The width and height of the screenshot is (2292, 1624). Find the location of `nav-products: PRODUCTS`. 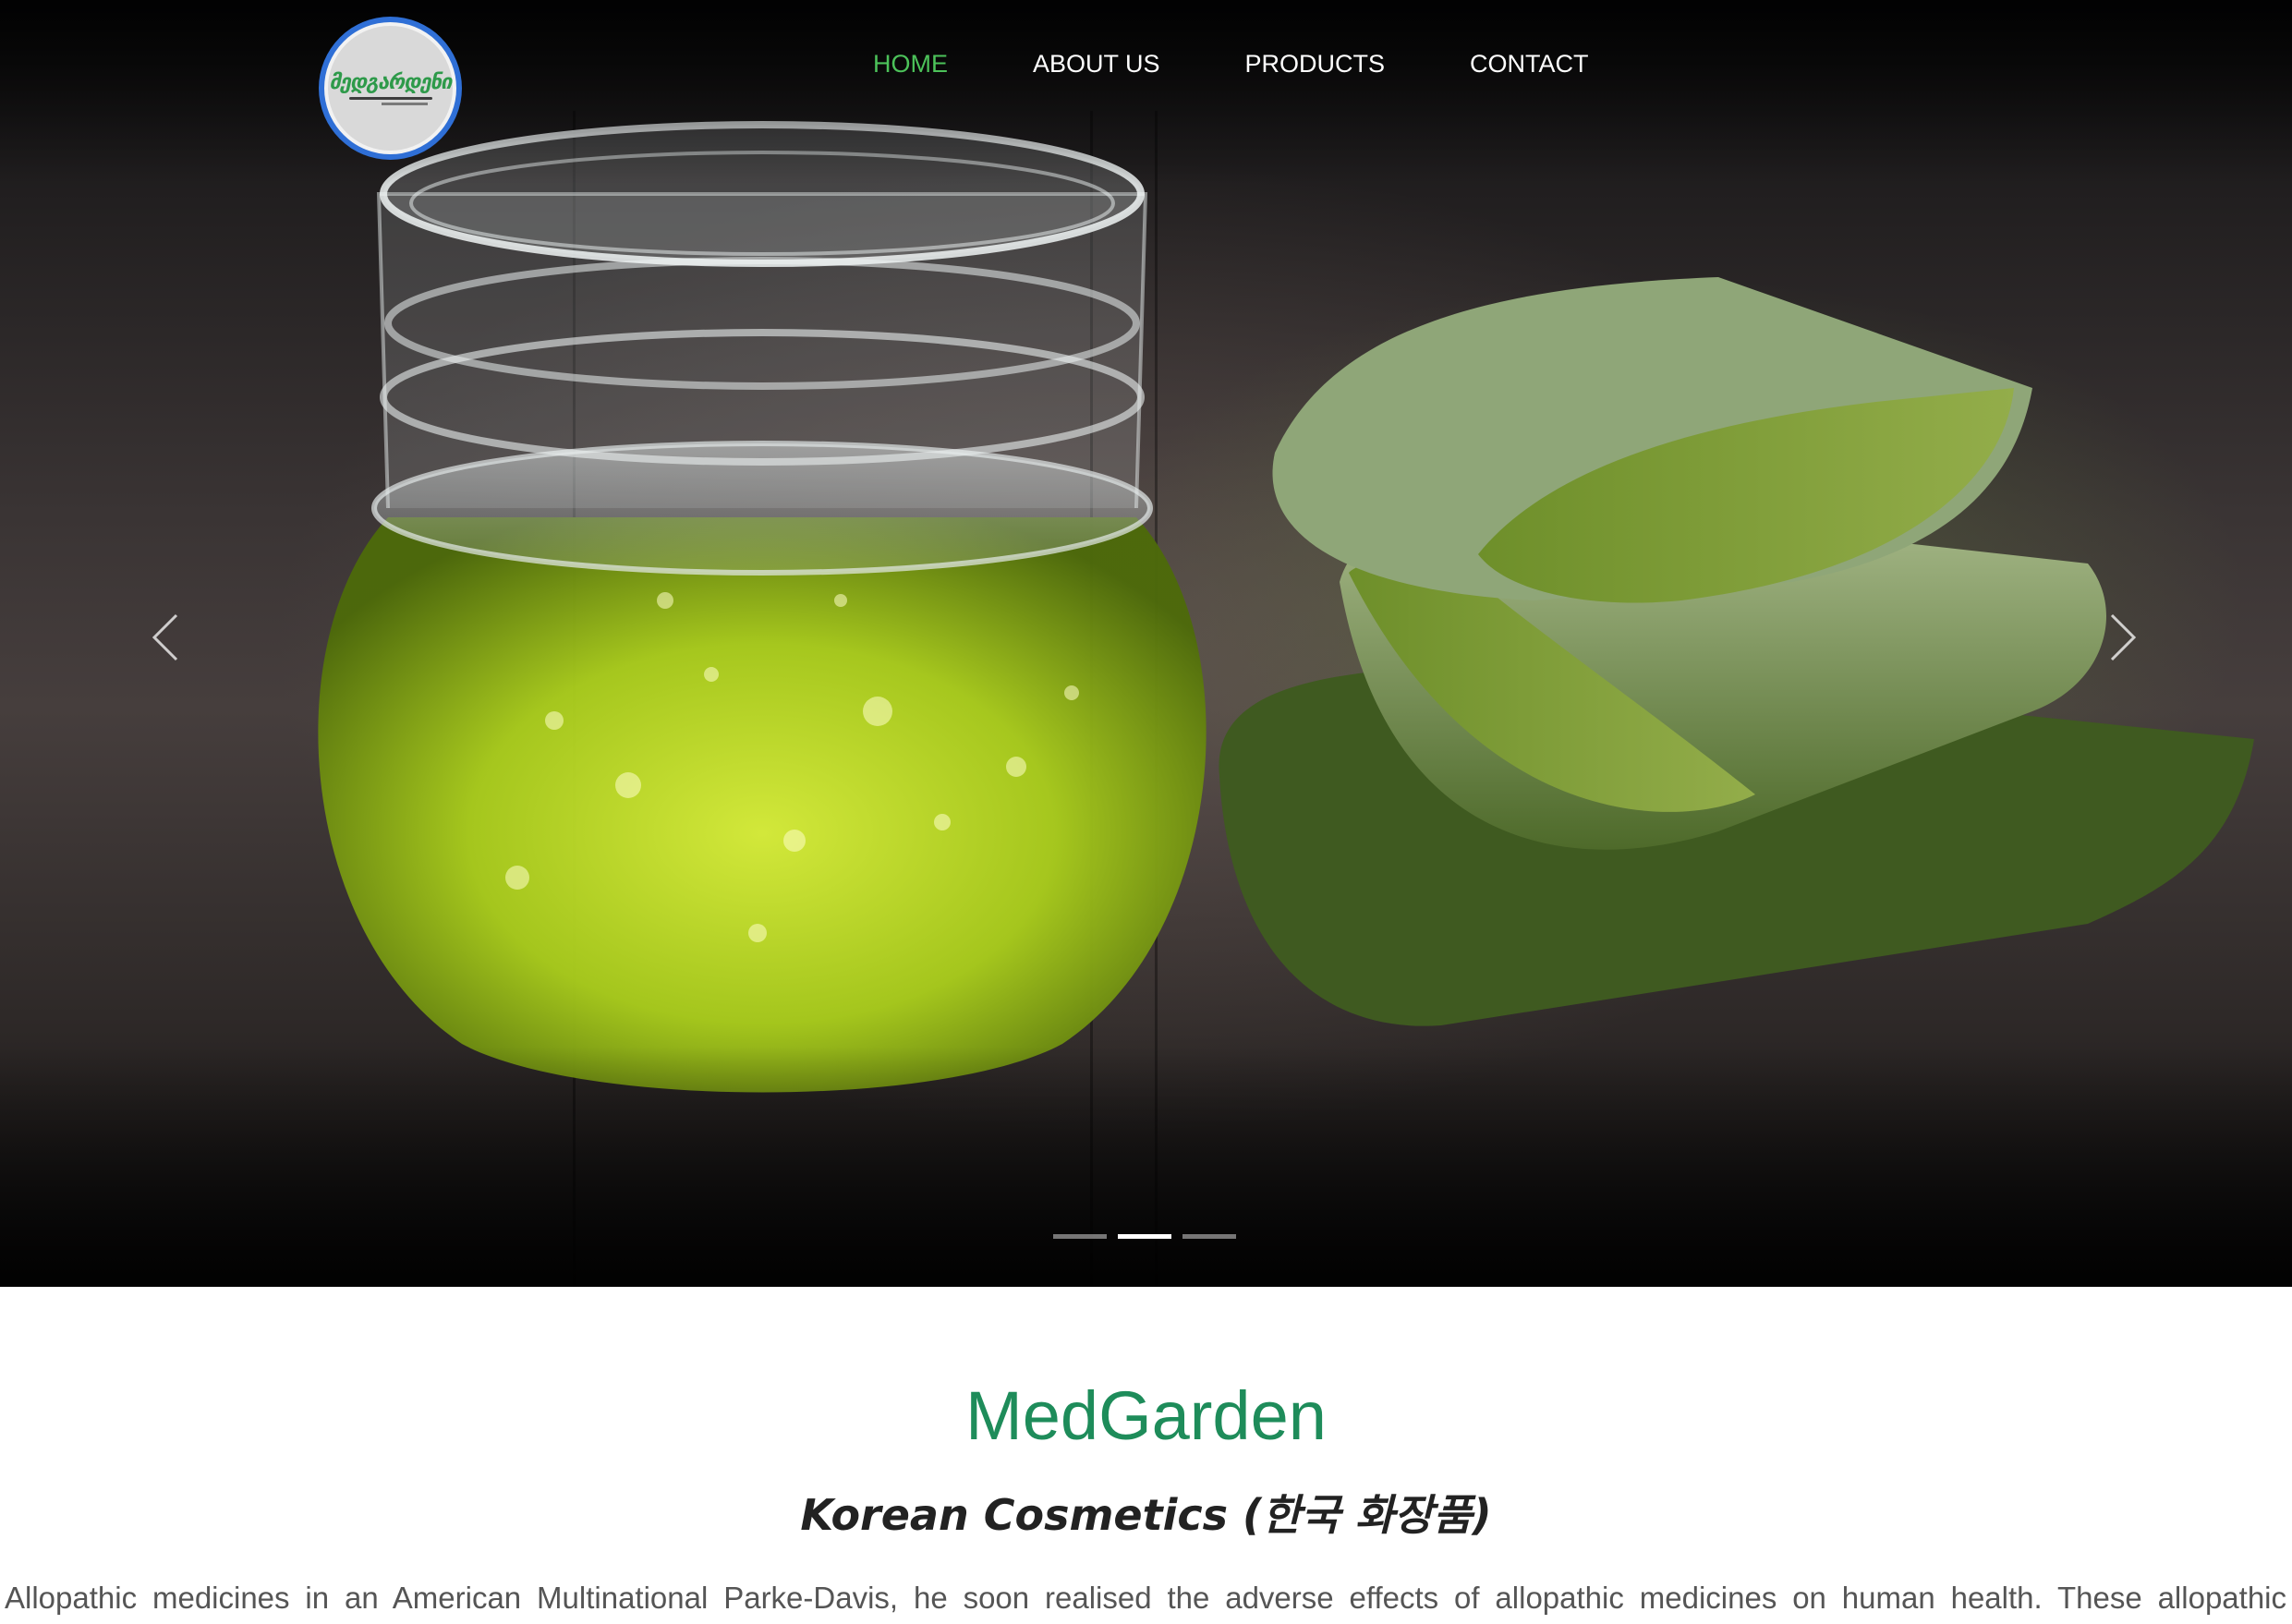

nav-products: PRODUCTS is located at coordinates (1315, 65).